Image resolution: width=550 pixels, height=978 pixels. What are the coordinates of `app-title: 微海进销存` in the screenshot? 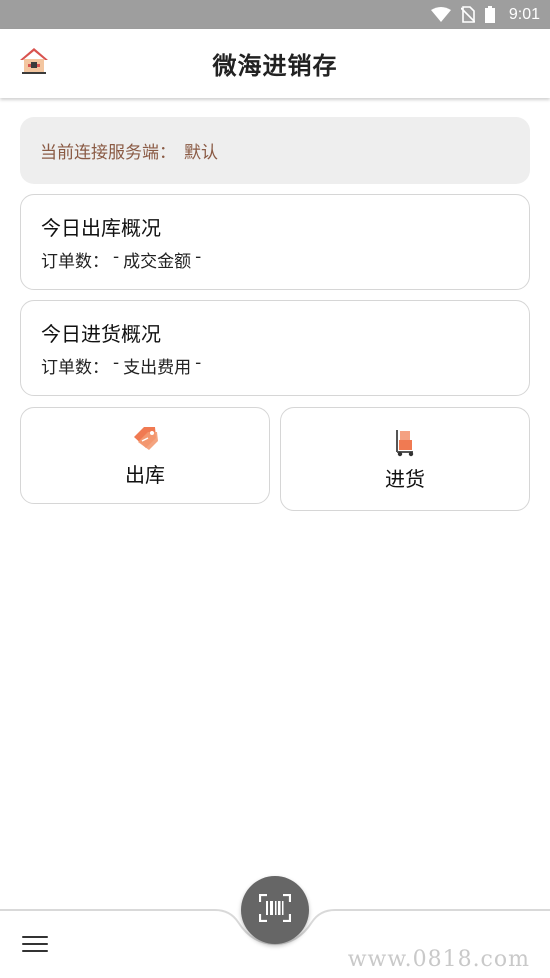 It's located at (275, 66).